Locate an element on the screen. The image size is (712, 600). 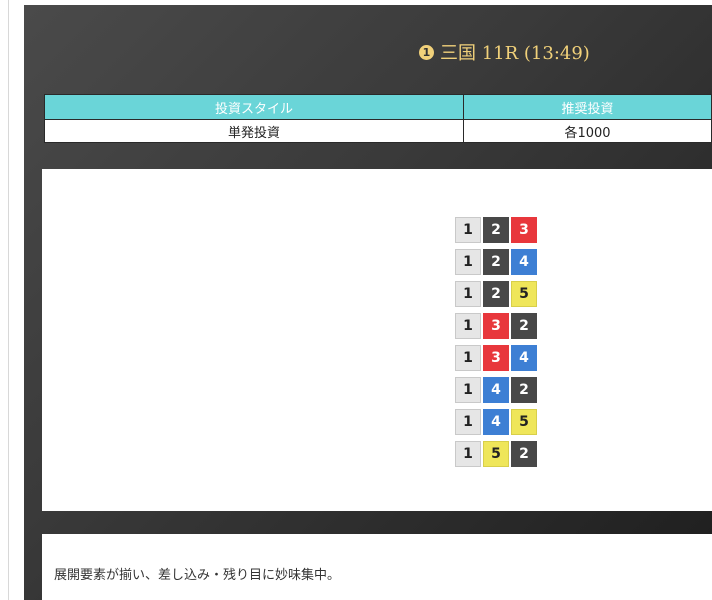
prediction-row: 145 is located at coordinates (496, 422).